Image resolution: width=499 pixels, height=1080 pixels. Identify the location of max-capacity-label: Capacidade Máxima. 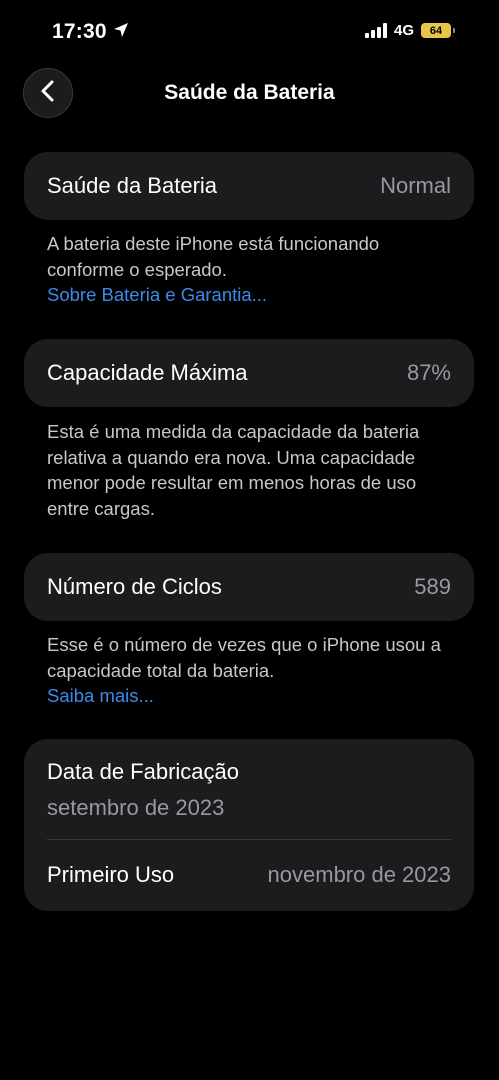
(147, 372).